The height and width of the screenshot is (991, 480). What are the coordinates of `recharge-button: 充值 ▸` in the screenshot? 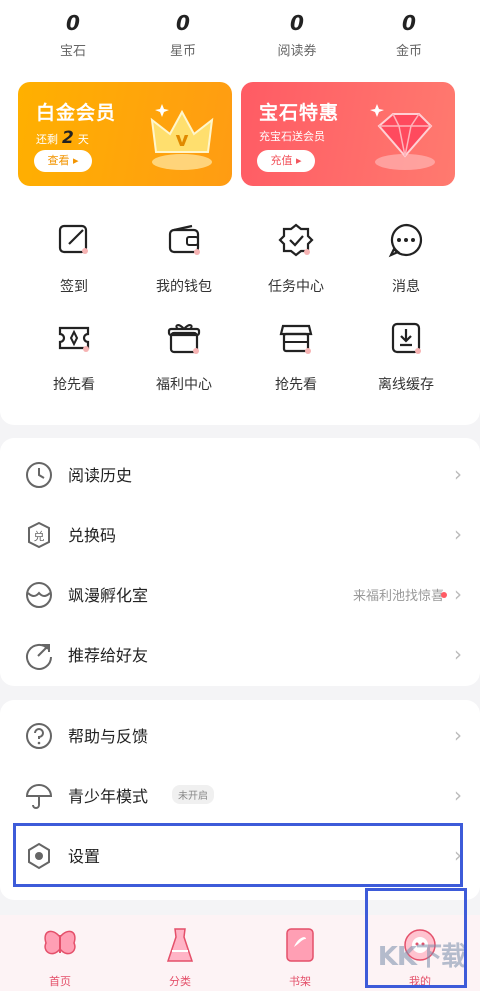 It's located at (286, 161).